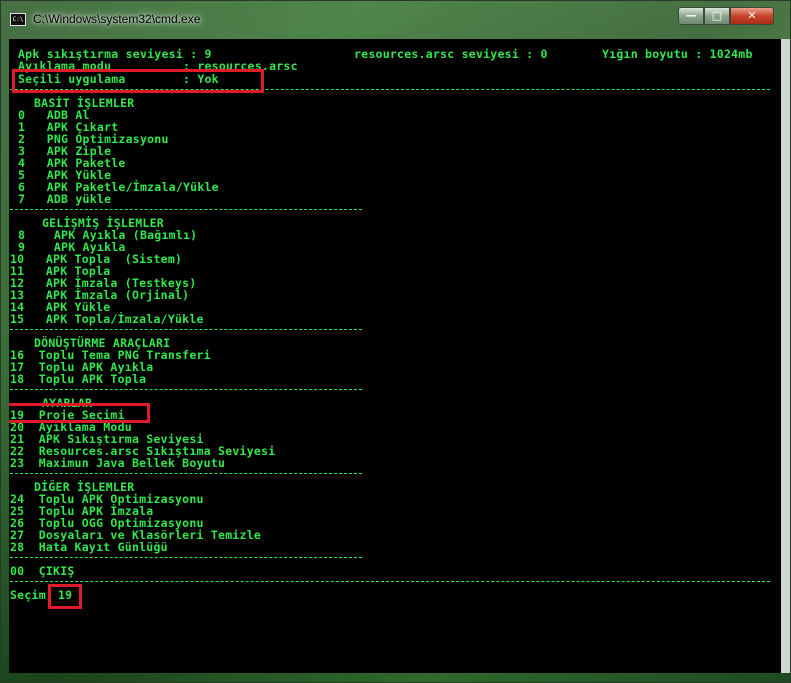  I want to click on status-resources: resources.arsc seviyesi : 0, so click(451, 54).